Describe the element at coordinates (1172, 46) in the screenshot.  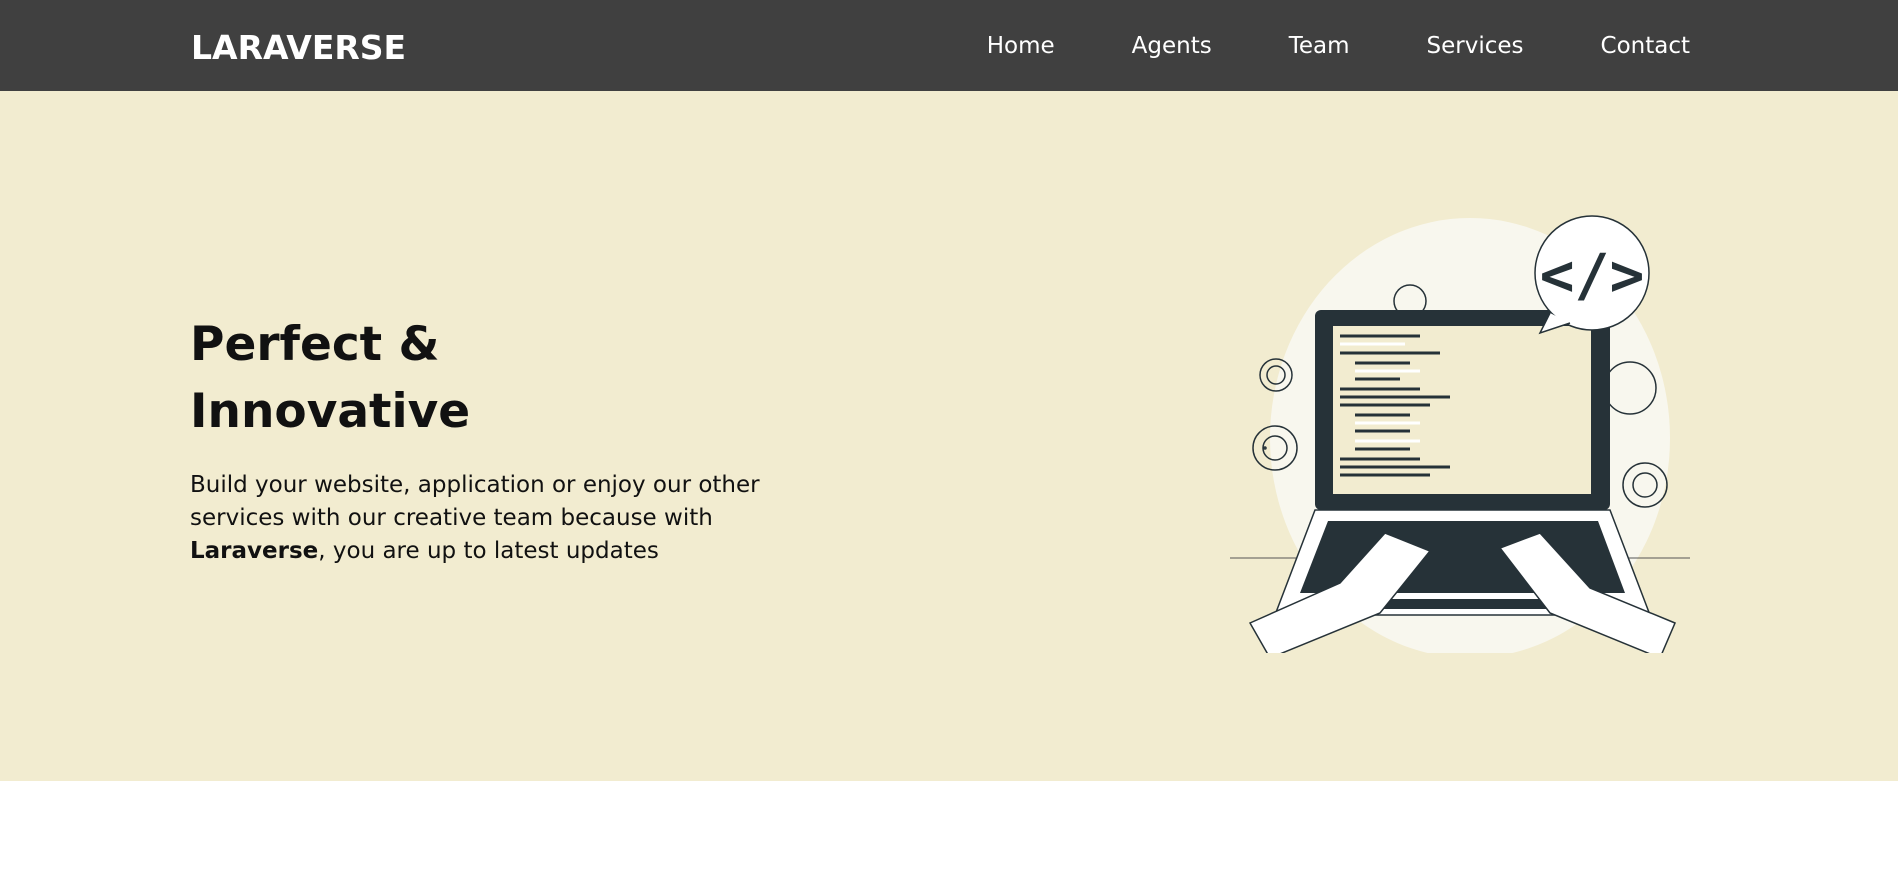
I see `nav-agents: Agents` at that location.